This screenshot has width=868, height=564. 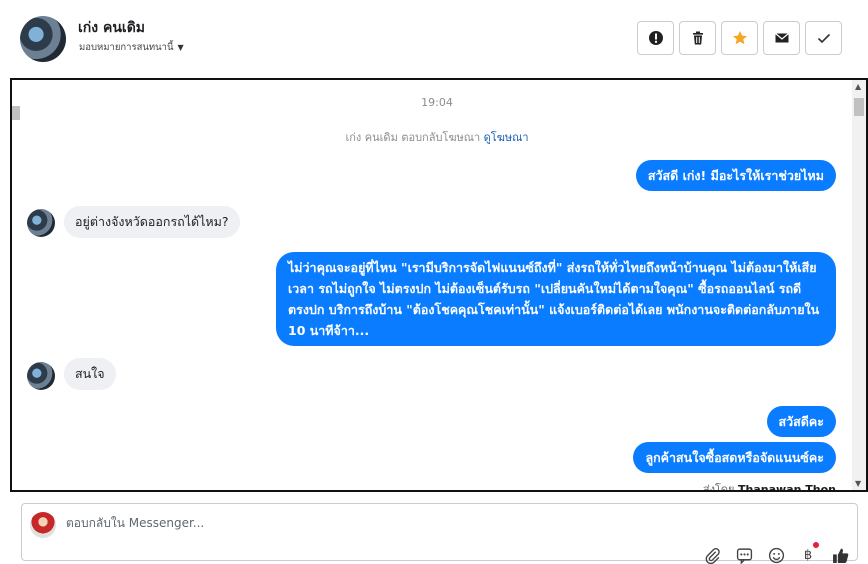 I want to click on reply-input, so click(x=366, y=523).